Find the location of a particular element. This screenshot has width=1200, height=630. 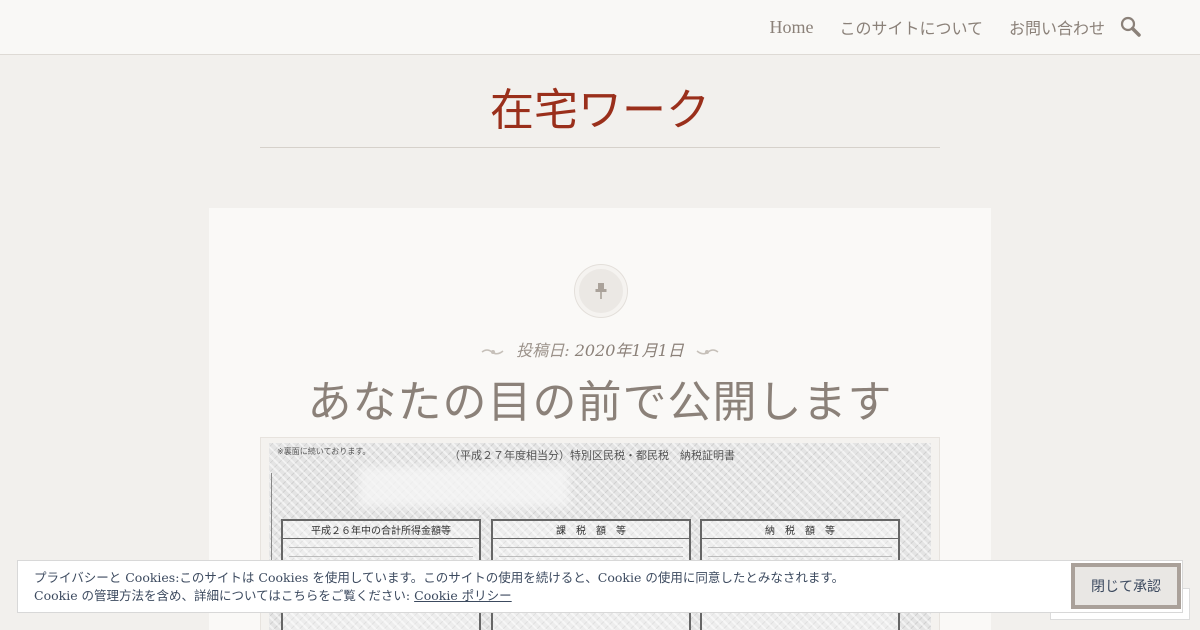

primary-menu: Home このサイトについて お問い合わせ is located at coordinates (924, 27).